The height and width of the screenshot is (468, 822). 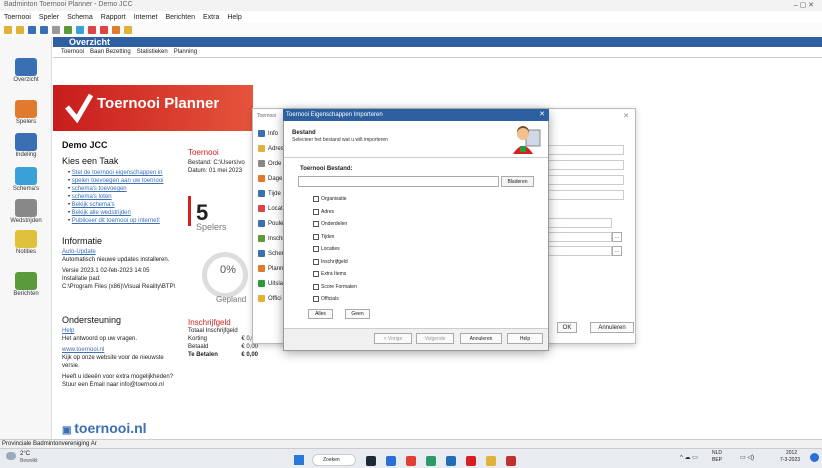 I want to click on import-checkbox-locaties: Locaties, so click(x=326, y=249).